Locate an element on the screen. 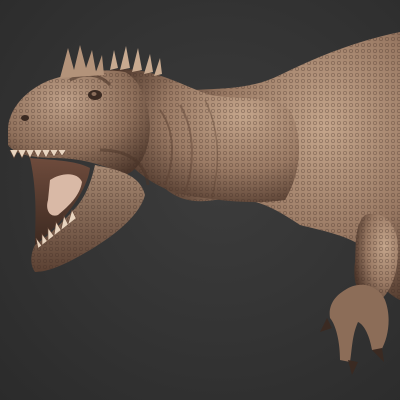 The height and width of the screenshot is (400, 400). head is located at coordinates (79, 122).